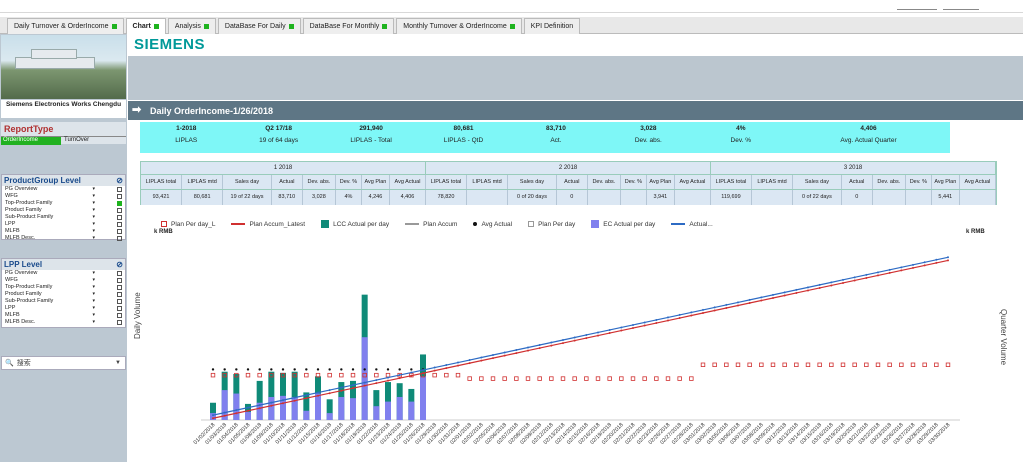 The height and width of the screenshot is (472, 1023). What do you see at coordinates (137, 315) in the screenshot?
I see `left-axis-title: Daily Volume` at bounding box center [137, 315].